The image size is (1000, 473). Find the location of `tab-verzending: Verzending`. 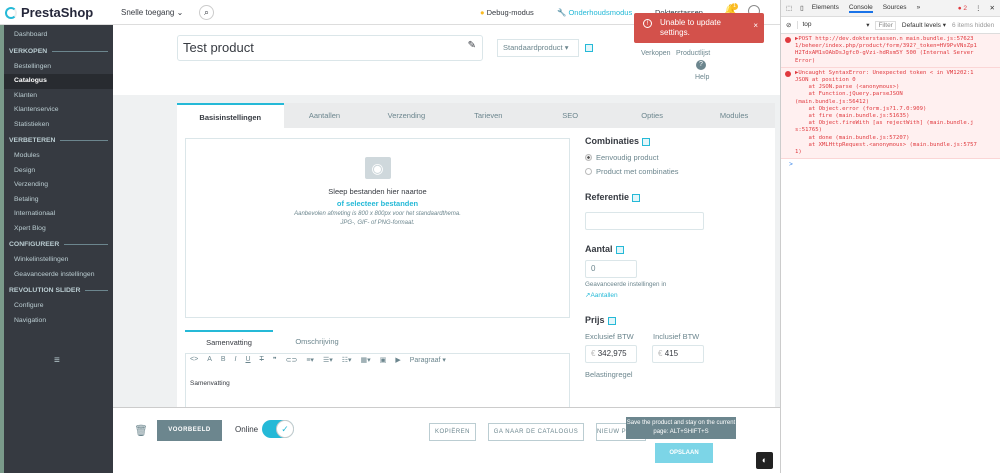

tab-verzending: Verzending is located at coordinates (406, 115).